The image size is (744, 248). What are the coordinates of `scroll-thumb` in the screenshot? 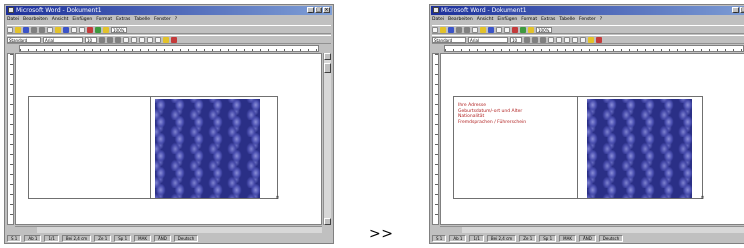 It's located at (327, 68).